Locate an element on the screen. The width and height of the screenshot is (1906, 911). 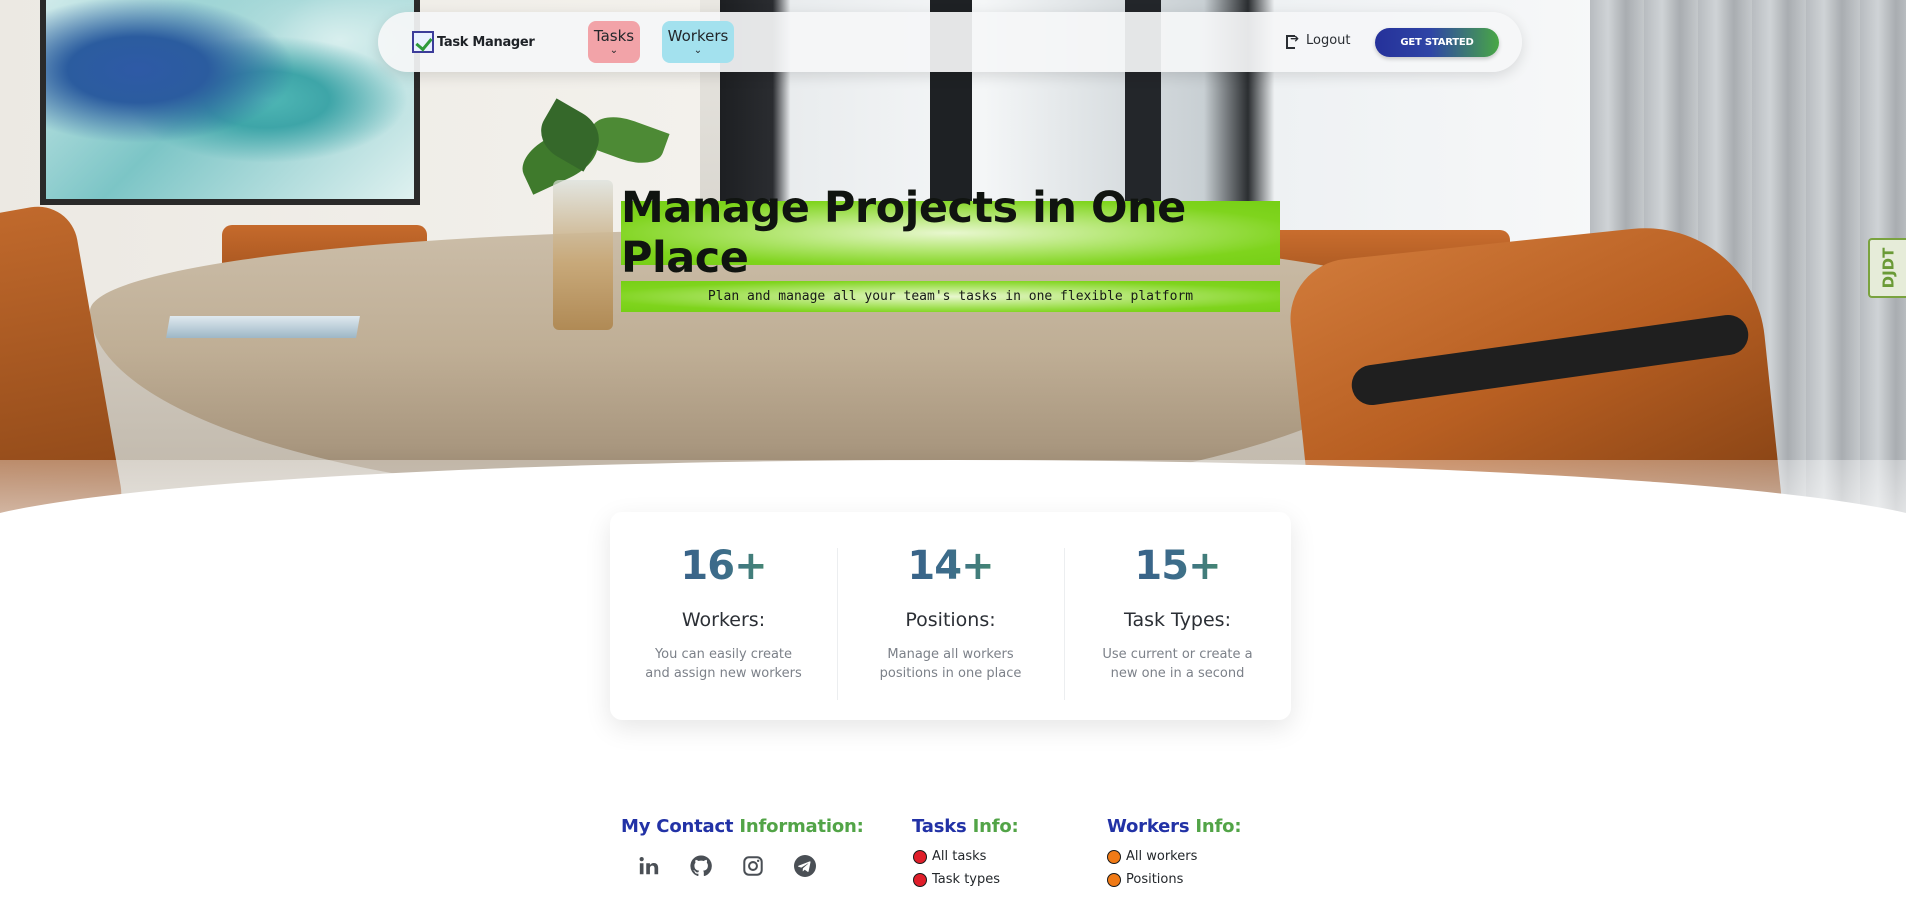
brand-name: Task Manager is located at coordinates (486, 42).